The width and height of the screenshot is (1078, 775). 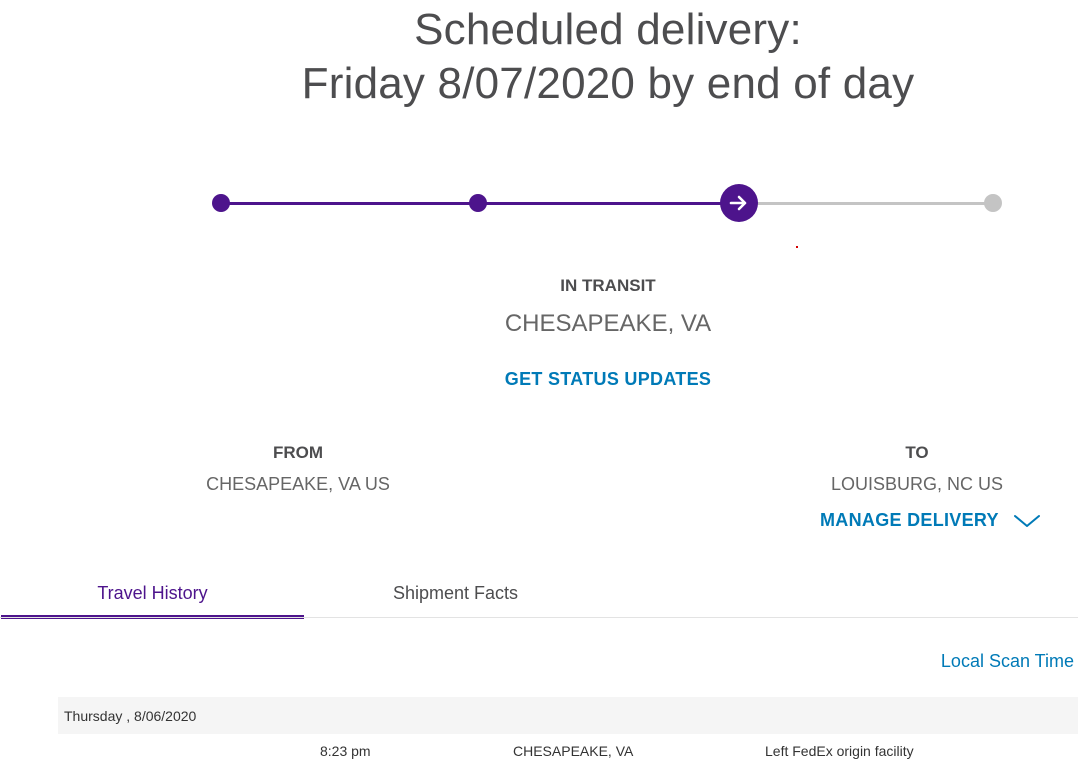 What do you see at coordinates (539, 617) in the screenshot?
I see `tabs-divider` at bounding box center [539, 617].